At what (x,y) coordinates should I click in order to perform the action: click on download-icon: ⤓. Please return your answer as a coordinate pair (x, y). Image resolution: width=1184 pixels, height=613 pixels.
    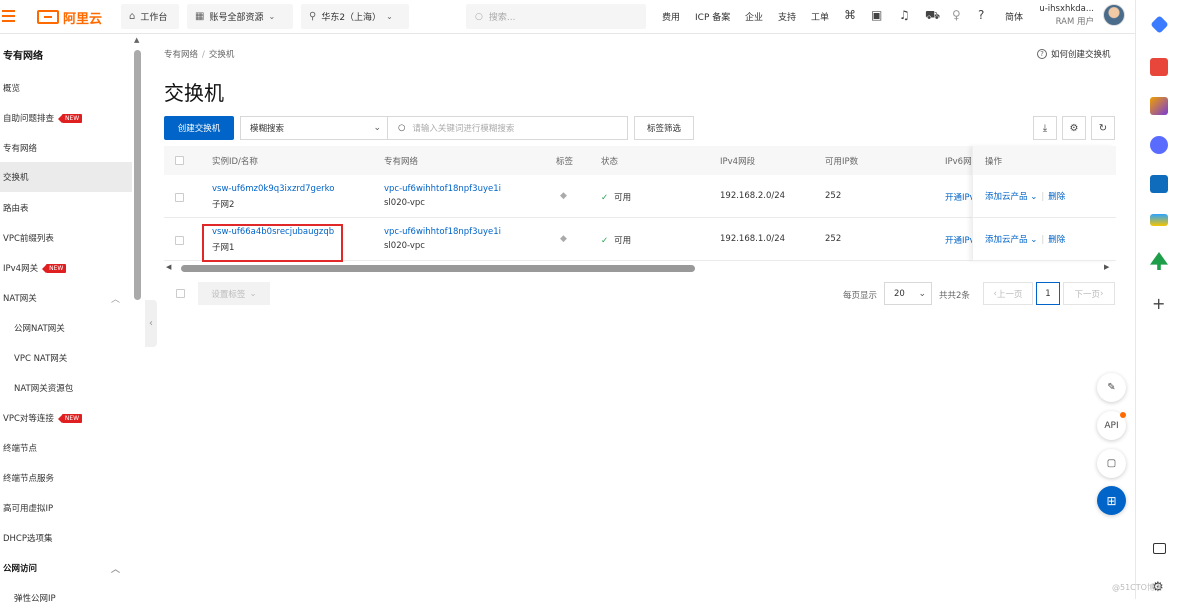
    Looking at the image, I should click on (1045, 128).